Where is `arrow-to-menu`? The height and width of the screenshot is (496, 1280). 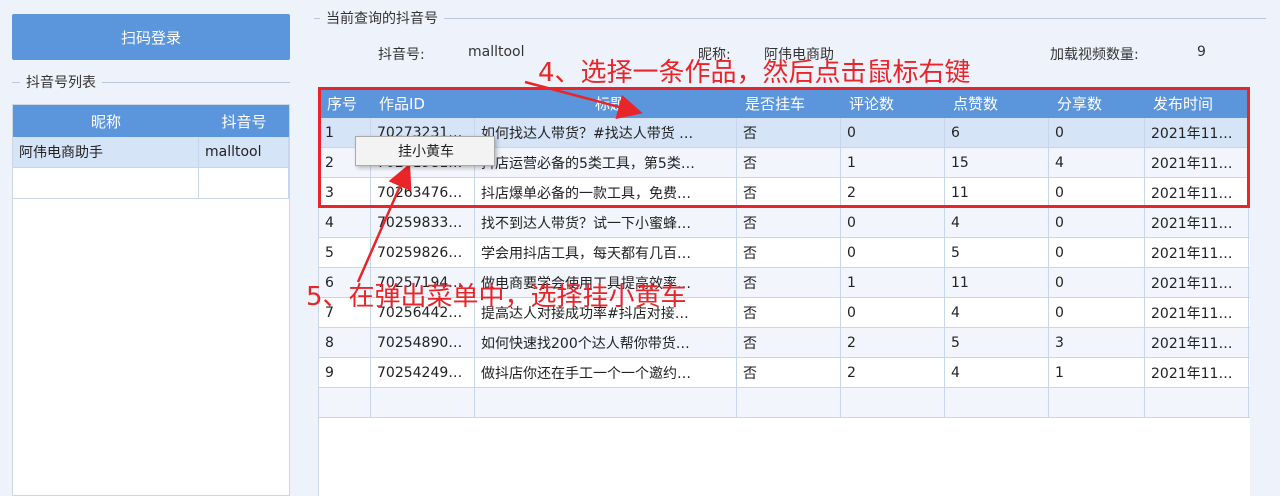 arrow-to-menu is located at coordinates (384, 223).